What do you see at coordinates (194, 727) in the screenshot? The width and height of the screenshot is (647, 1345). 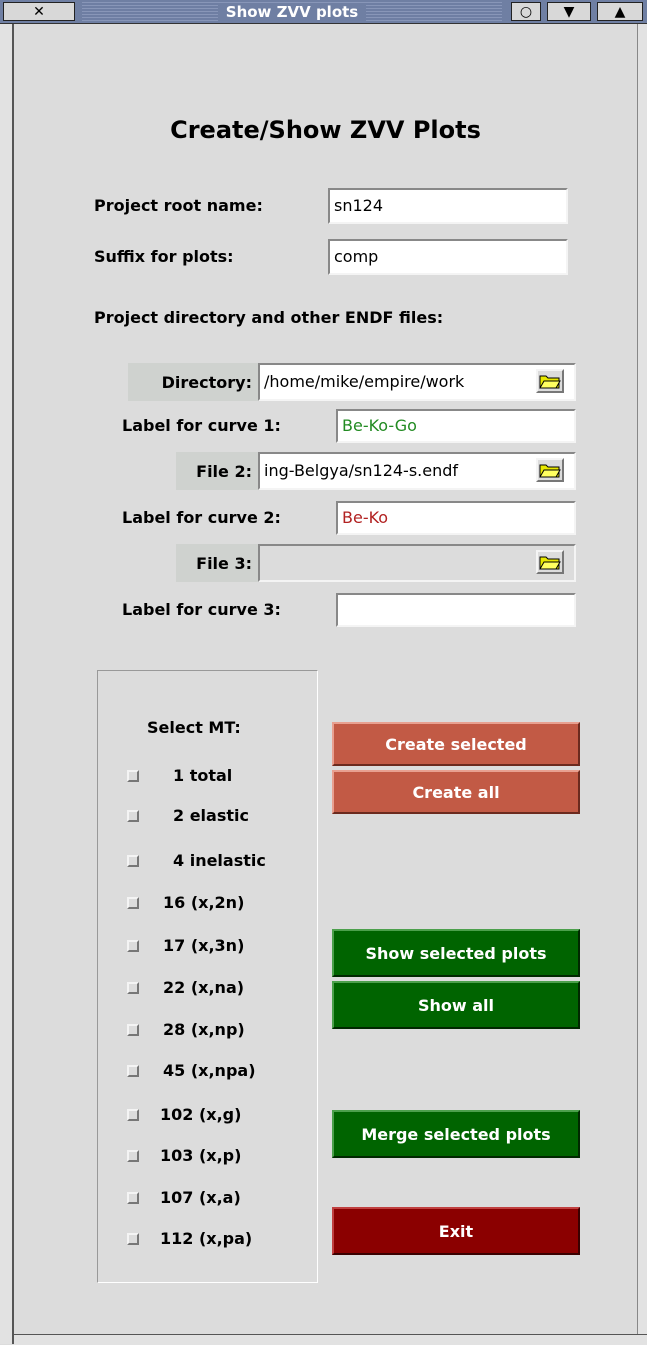 I see `mt-heading: Select MT:` at bounding box center [194, 727].